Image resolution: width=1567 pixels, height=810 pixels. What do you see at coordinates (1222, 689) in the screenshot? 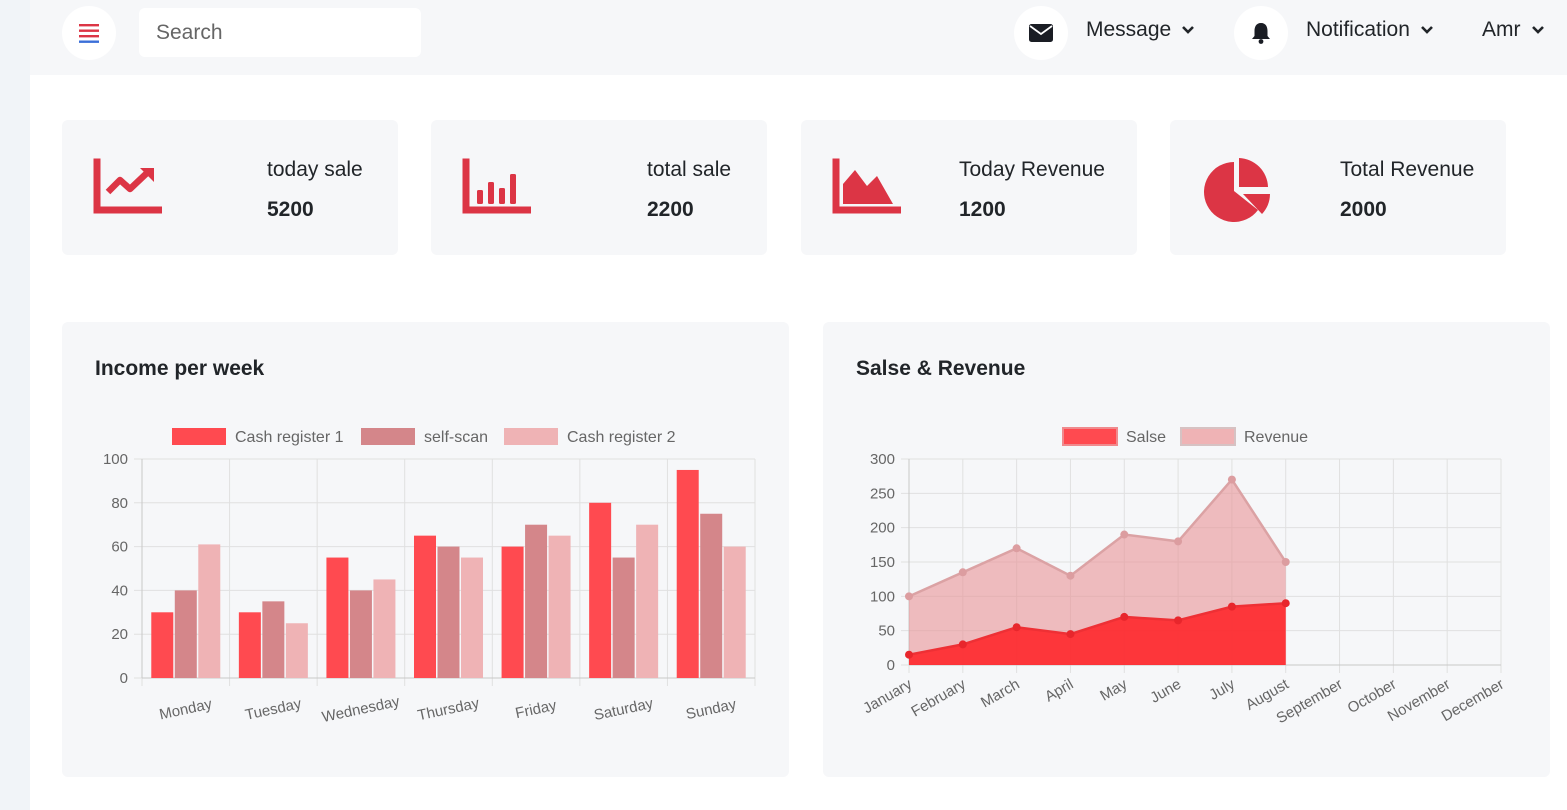
I see `x-tick-label: July` at bounding box center [1222, 689].